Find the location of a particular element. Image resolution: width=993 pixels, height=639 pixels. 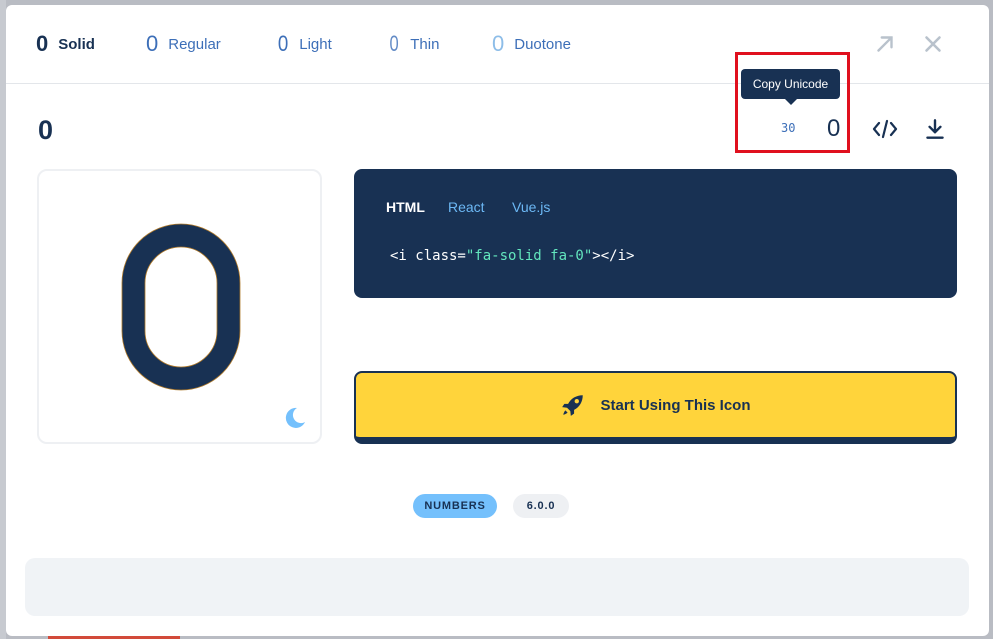

download-icon is located at coordinates (935, 129).